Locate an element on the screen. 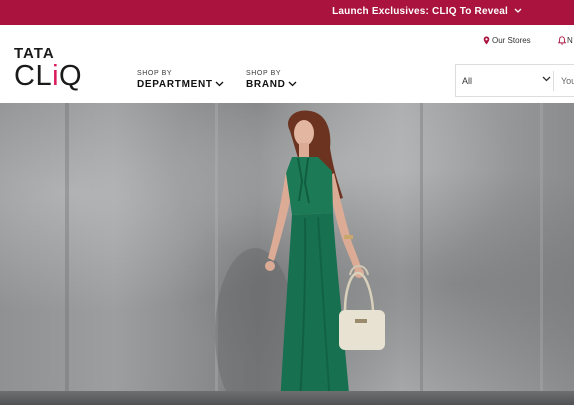  logo-cliq: CLiQ is located at coordinates (48, 76).